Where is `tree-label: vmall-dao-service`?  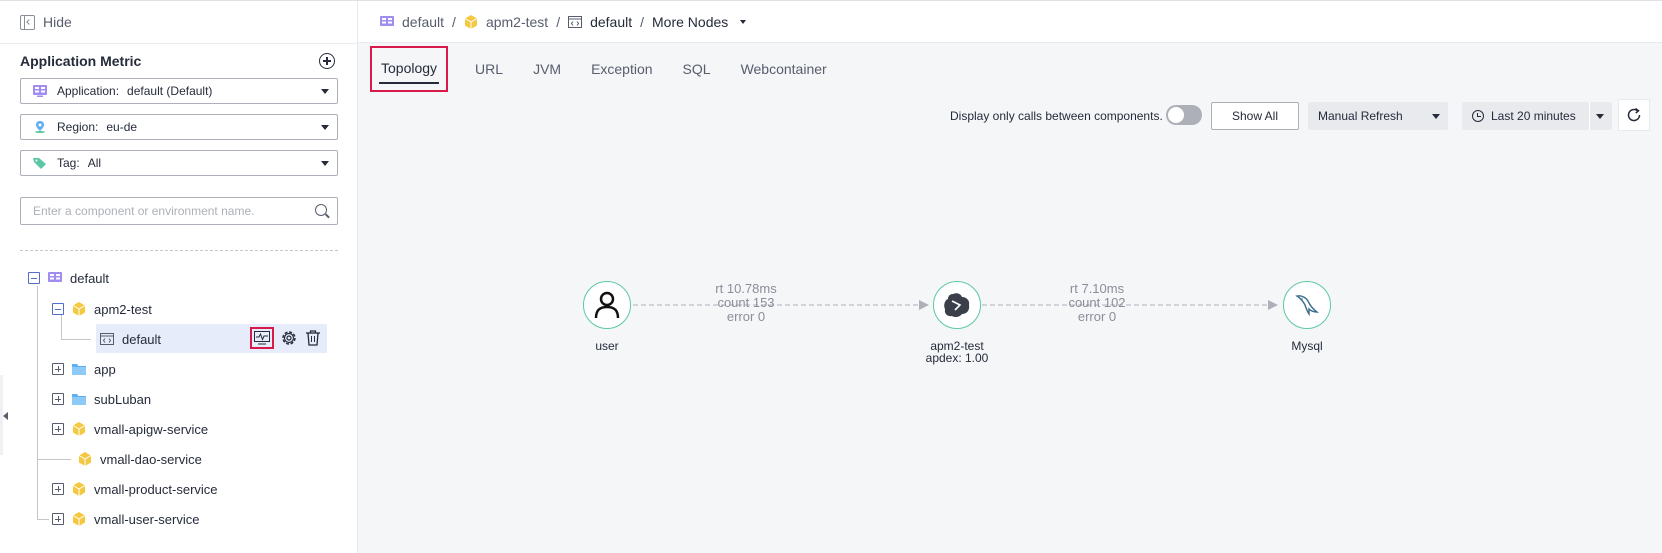 tree-label: vmall-dao-service is located at coordinates (151, 459).